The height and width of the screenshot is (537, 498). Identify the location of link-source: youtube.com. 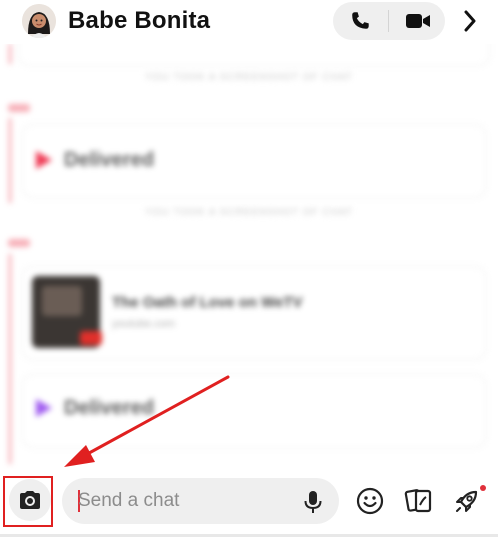
(143, 324).